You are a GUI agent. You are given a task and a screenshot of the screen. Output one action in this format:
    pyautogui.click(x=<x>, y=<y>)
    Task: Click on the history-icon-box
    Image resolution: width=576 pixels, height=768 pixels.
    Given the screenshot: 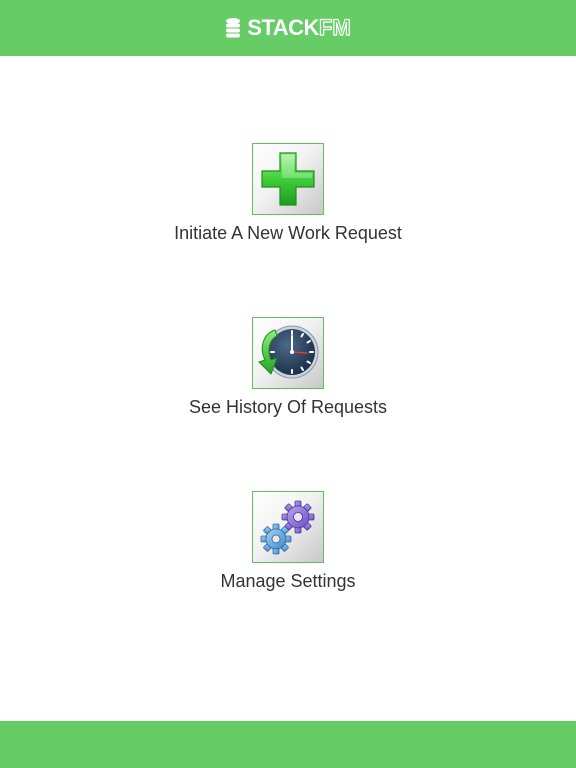 What is the action you would take?
    pyautogui.click(x=288, y=353)
    